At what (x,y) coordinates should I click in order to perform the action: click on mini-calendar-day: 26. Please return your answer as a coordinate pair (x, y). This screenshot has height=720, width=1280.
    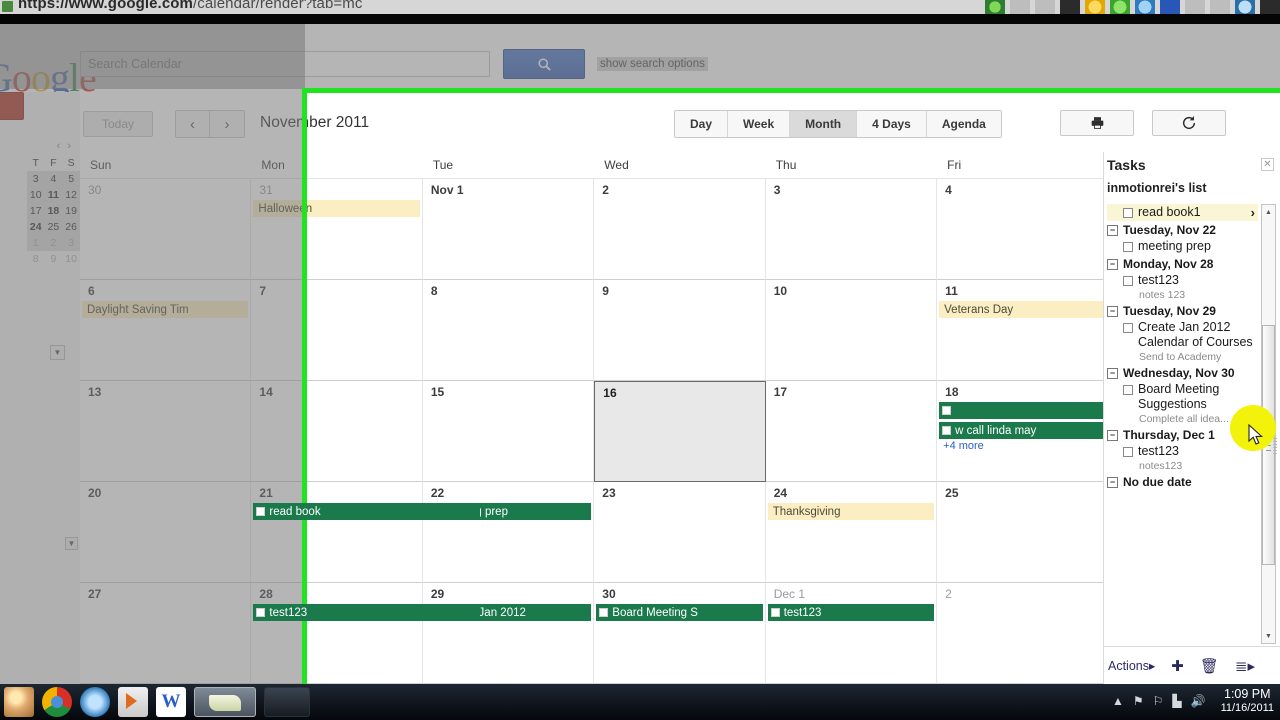
    Looking at the image, I should click on (71, 227).